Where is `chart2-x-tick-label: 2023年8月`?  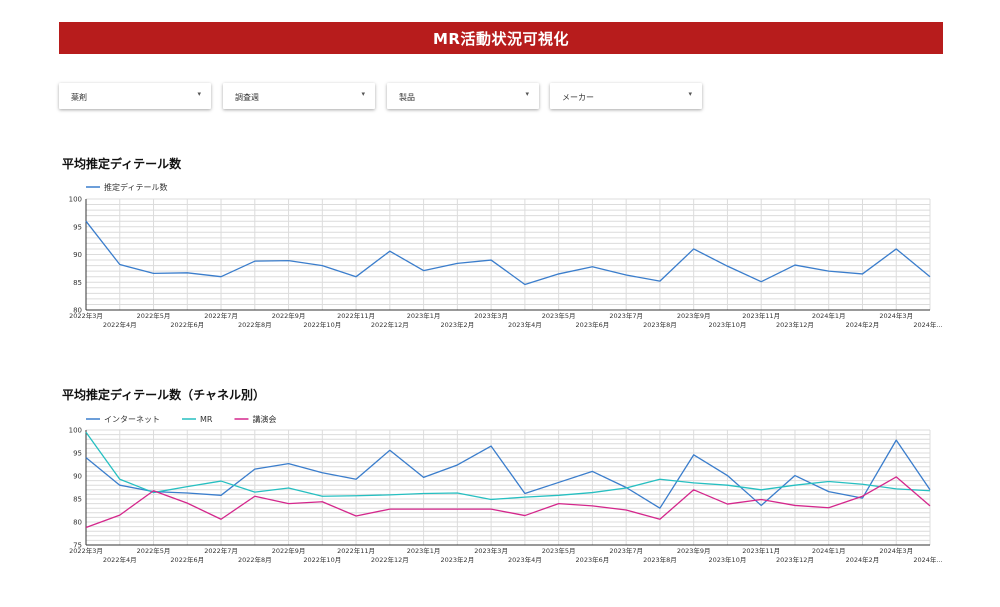
chart2-x-tick-label: 2023年8月 is located at coordinates (660, 559).